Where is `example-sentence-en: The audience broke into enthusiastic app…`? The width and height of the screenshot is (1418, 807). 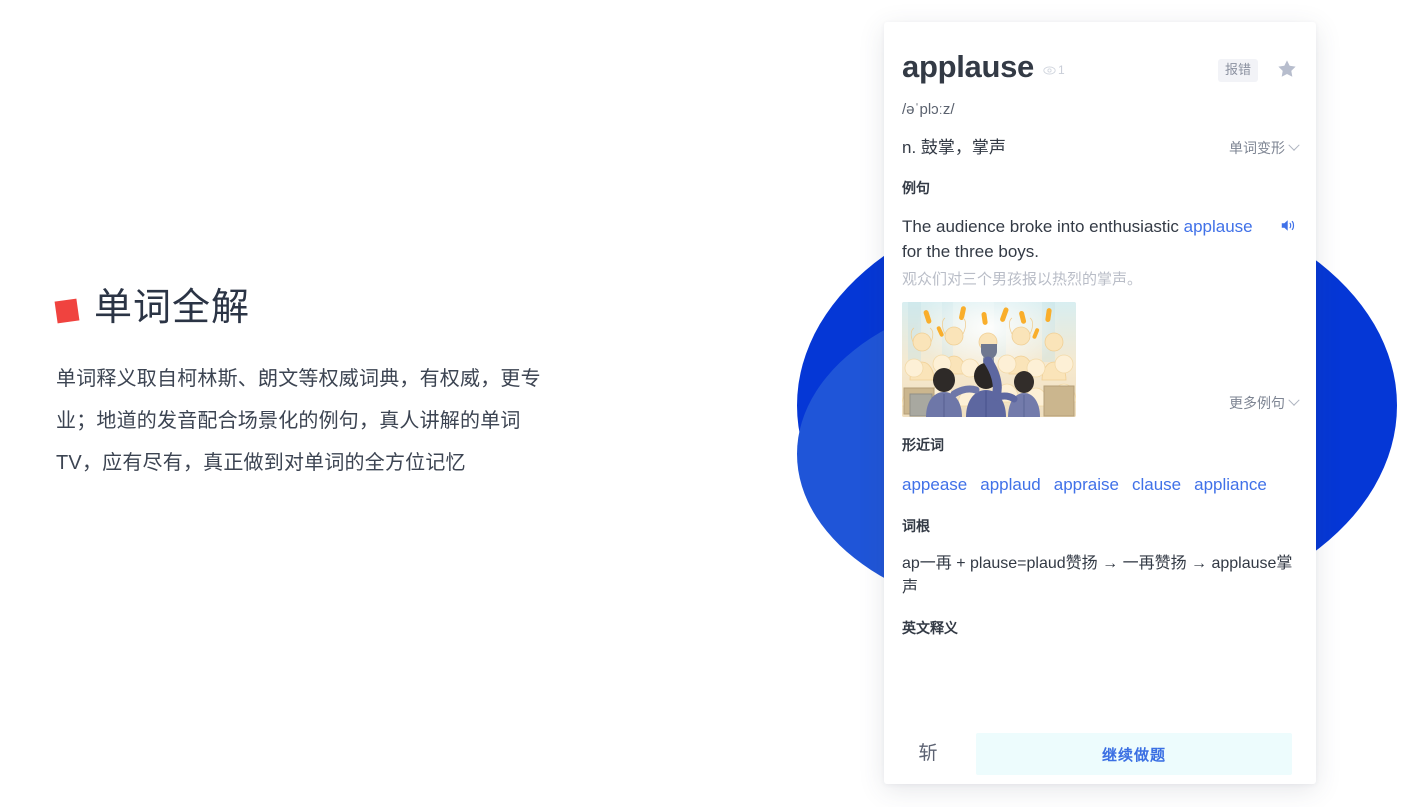 example-sentence-en: The audience broke into enthusiastic app… is located at coordinates (1100, 239).